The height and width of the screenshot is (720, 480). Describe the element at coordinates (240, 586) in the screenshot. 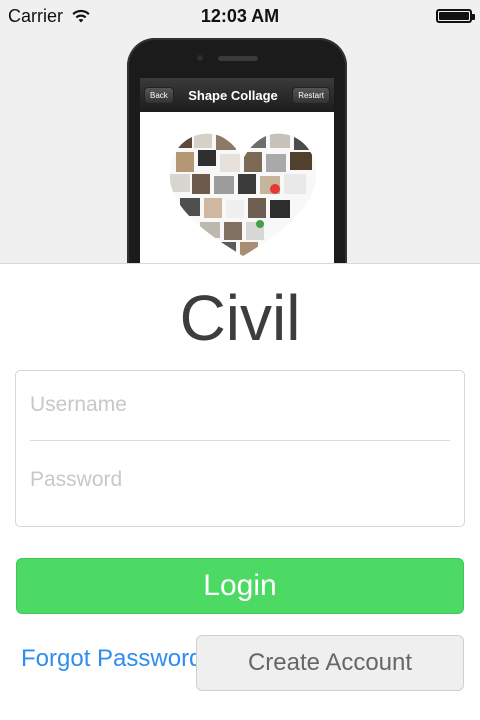

I see `login-button: Login` at that location.